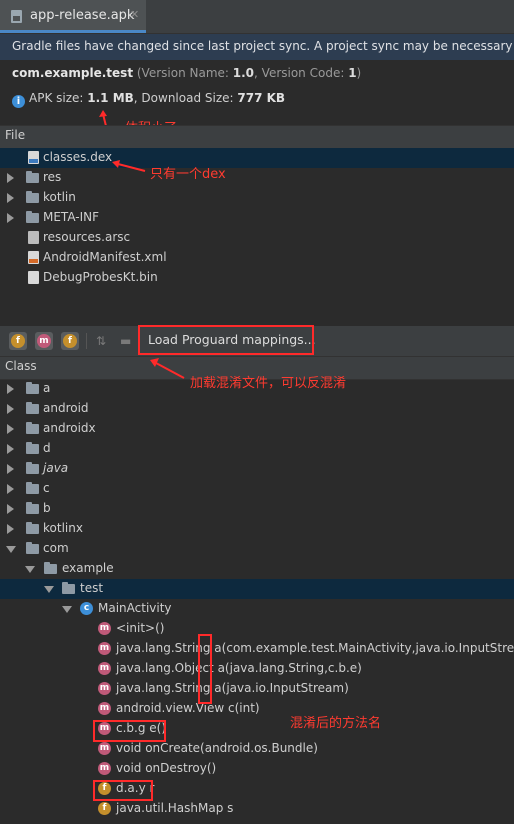 This screenshot has height=824, width=514. What do you see at coordinates (66, 408) in the screenshot?
I see `package-label: android` at bounding box center [66, 408].